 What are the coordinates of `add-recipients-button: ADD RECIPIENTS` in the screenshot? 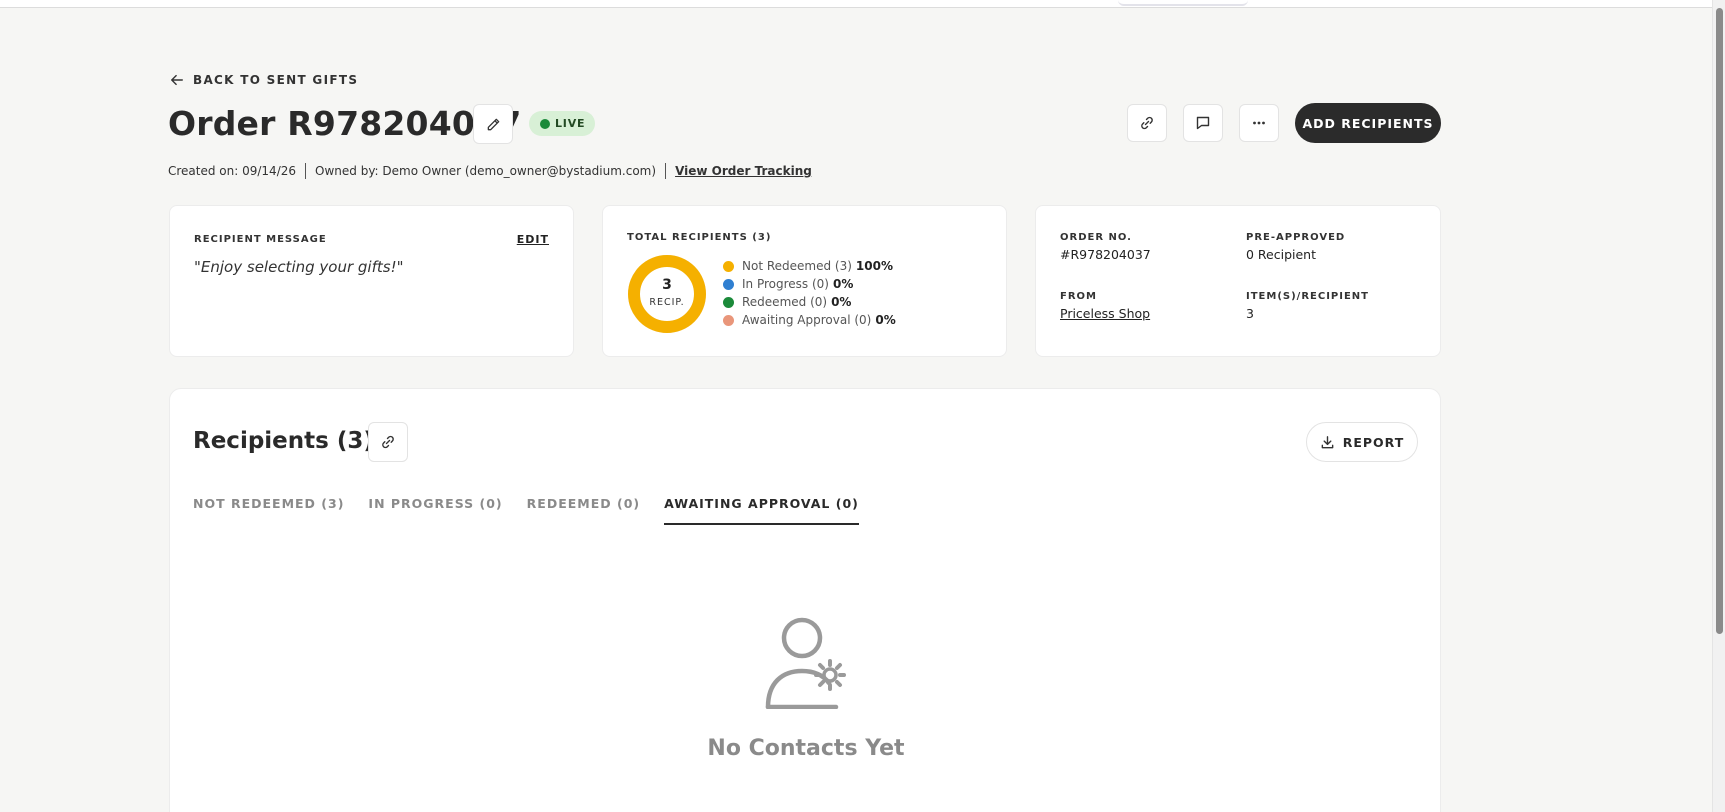 It's located at (1368, 123).